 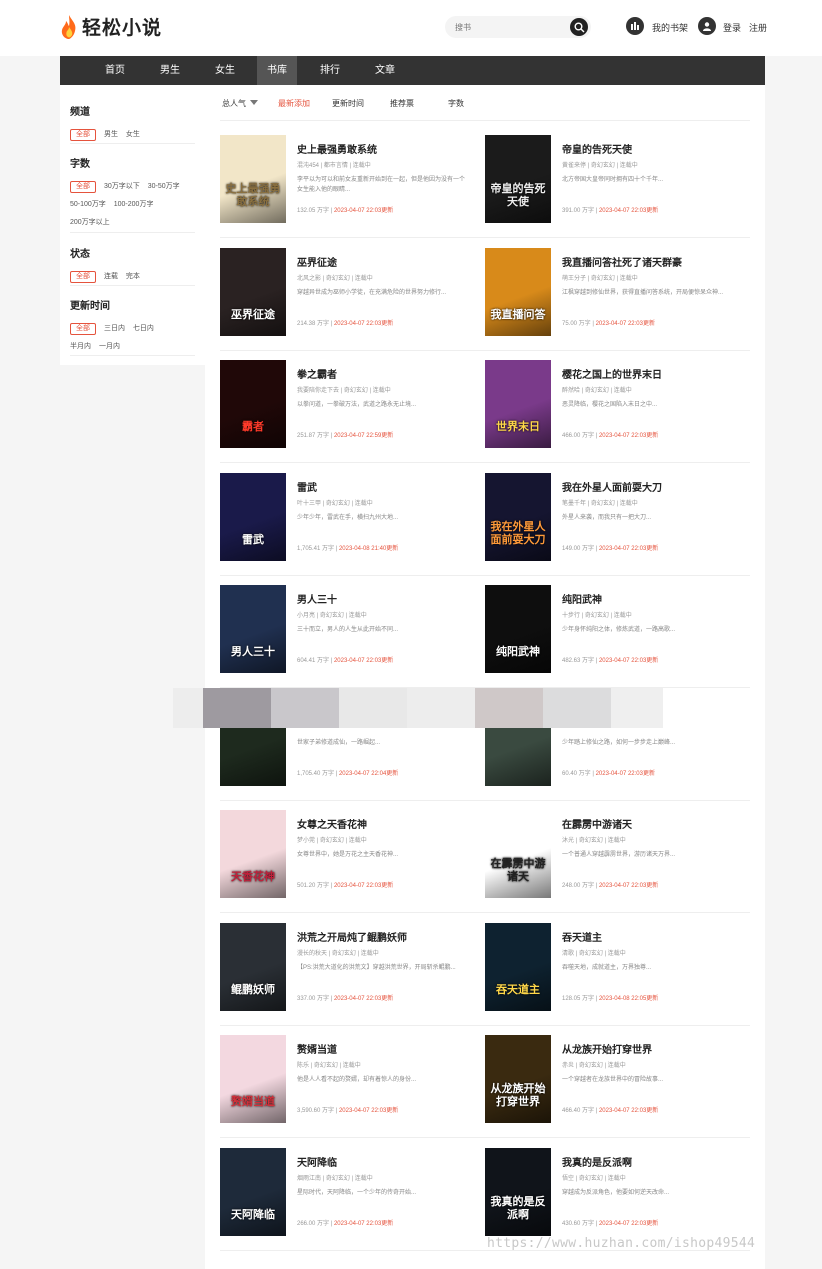 I want to click on book-cover: 霸者, so click(x=253, y=404).